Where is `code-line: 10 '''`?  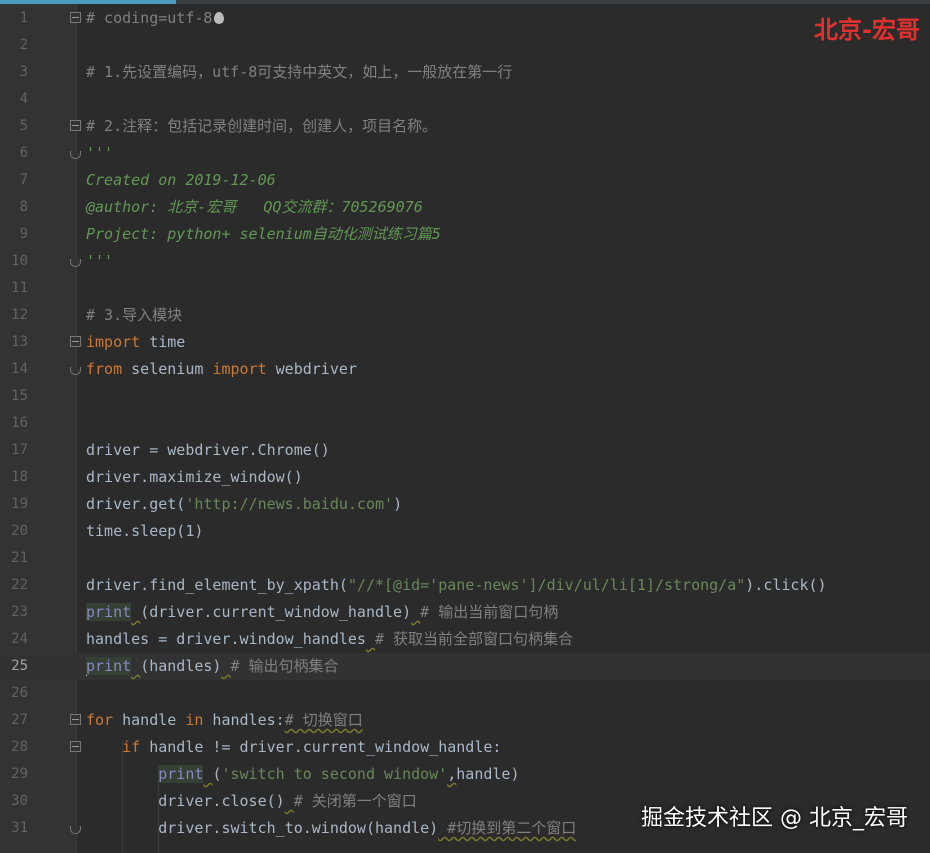
code-line: 10 ''' is located at coordinates (465, 261).